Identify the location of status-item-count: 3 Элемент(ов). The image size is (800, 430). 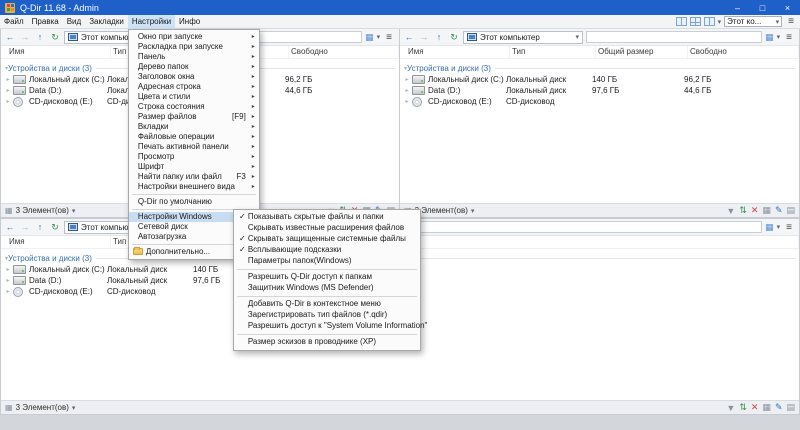
(42, 407).